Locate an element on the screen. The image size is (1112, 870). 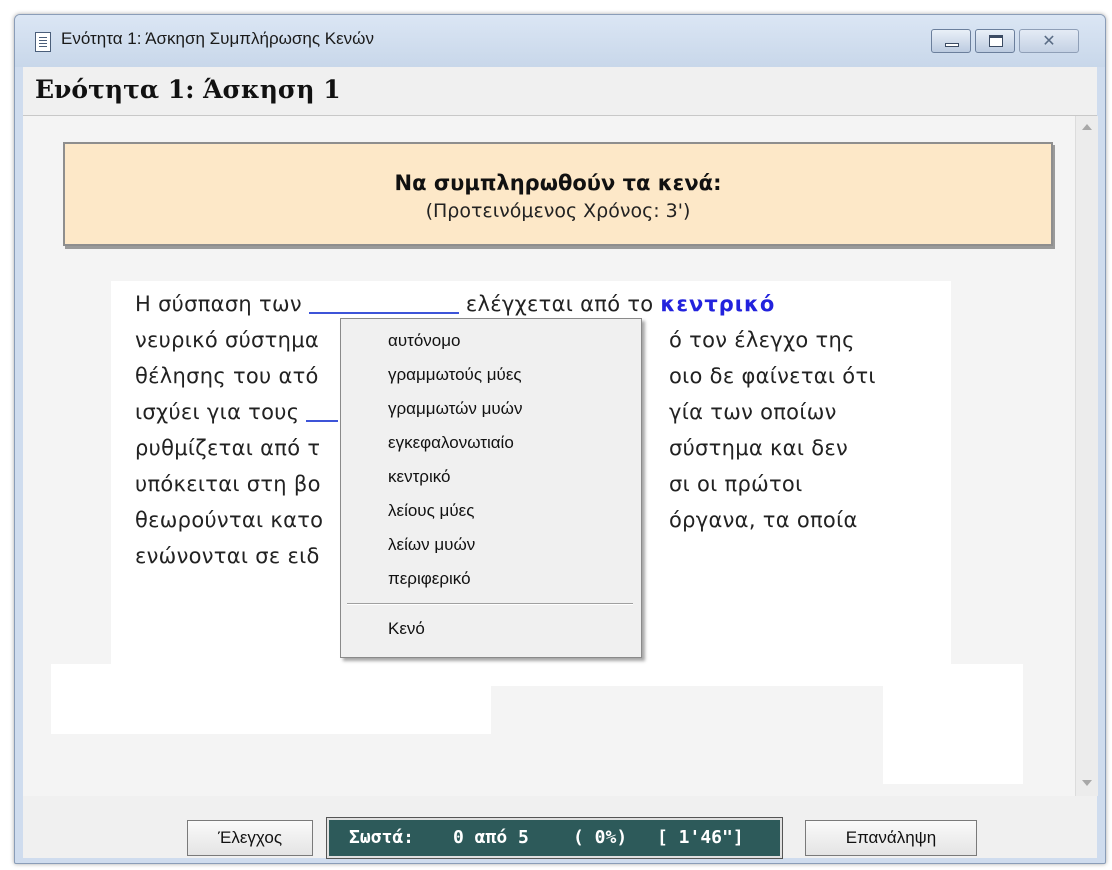
text-line-3-right: οιο δε φαίνεται ότι is located at coordinates (772, 376).